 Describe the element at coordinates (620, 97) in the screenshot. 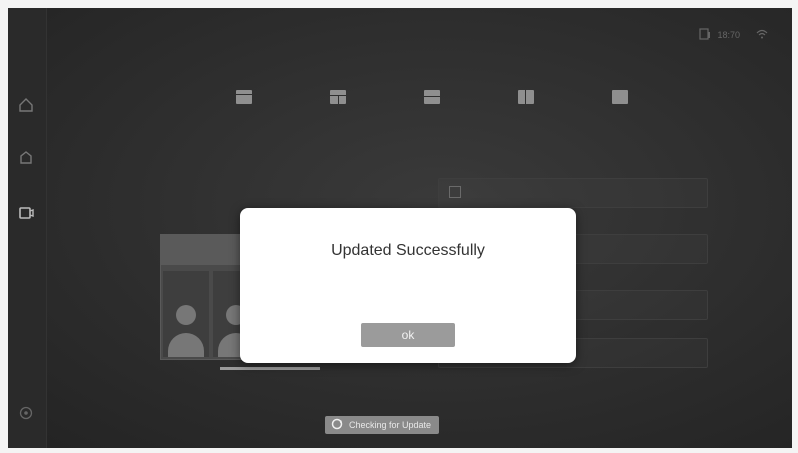

I see `layout-5-icon` at that location.